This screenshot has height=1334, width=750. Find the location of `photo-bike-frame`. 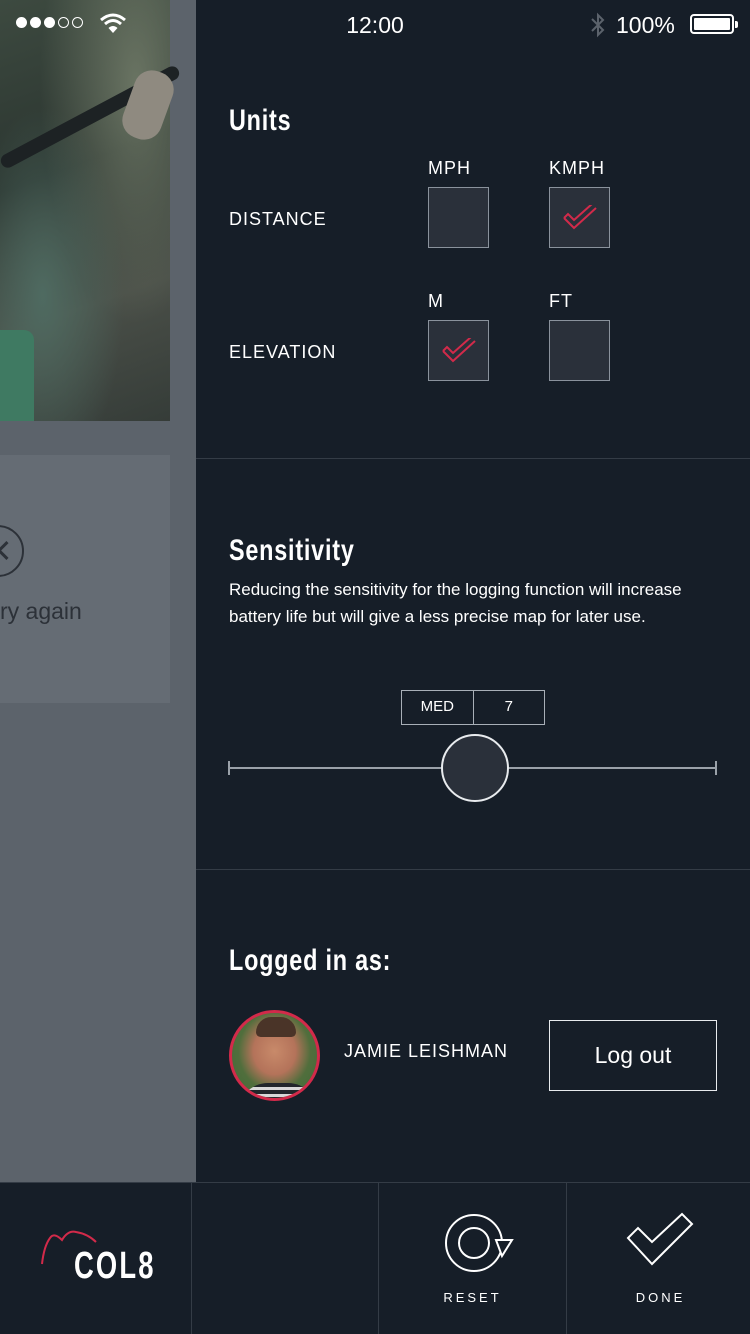

photo-bike-frame is located at coordinates (17, 375).